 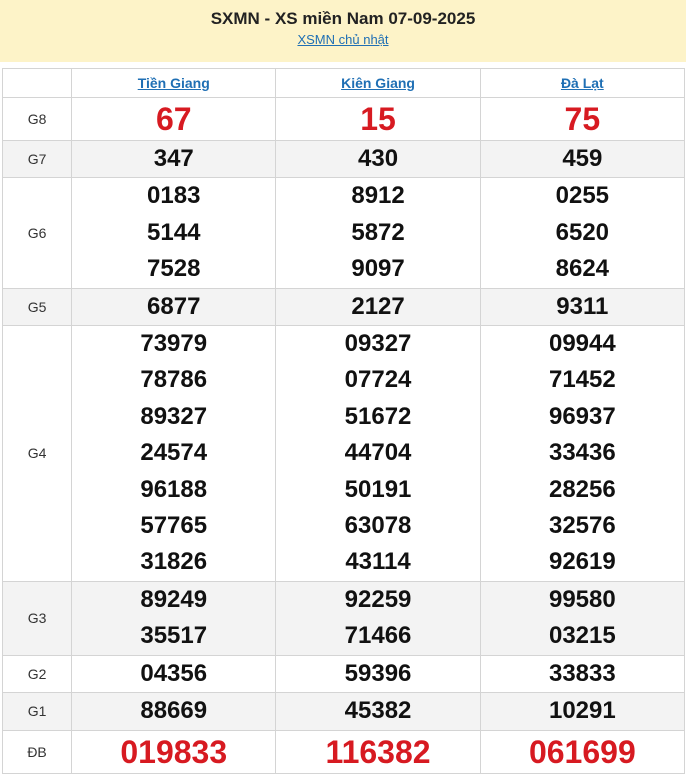 I want to click on prize-row-g1: G1 88669 45382 10291, so click(x=343, y=711).